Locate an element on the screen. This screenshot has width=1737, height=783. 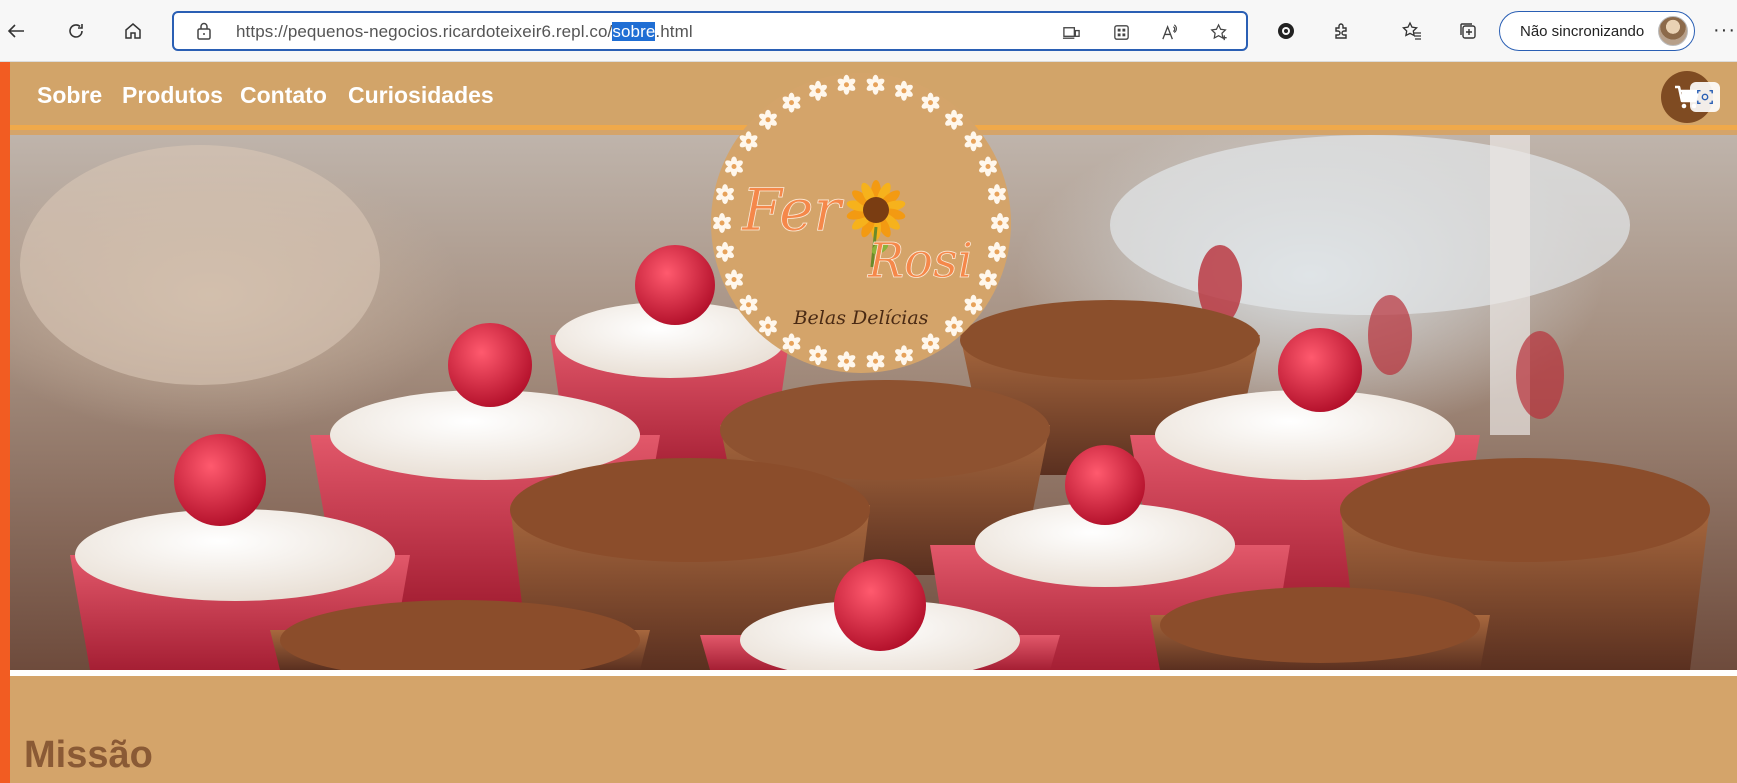
read-aloud-button is located at coordinates (1169, 32).